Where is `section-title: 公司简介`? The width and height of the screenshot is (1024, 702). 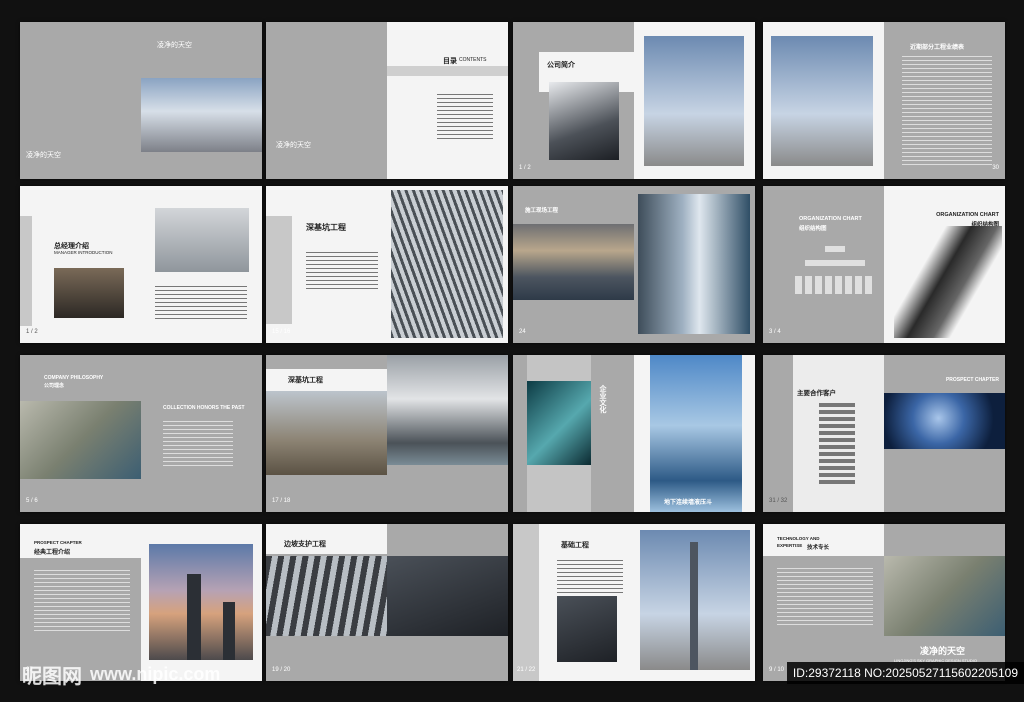 section-title: 公司简介 is located at coordinates (561, 65).